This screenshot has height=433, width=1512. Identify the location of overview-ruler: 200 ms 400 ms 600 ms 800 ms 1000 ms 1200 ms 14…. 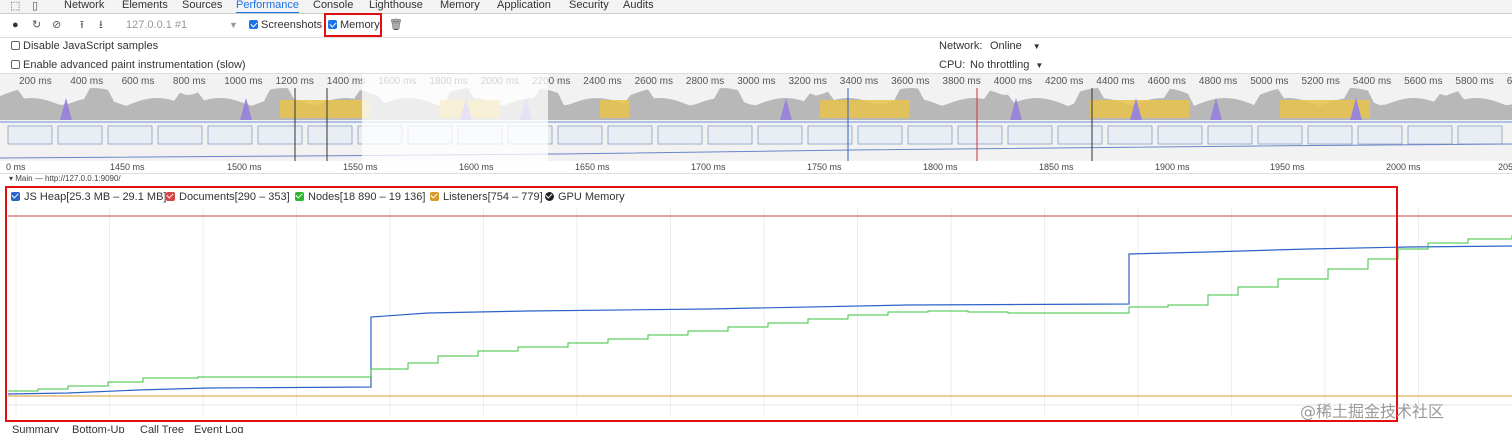
(756, 81).